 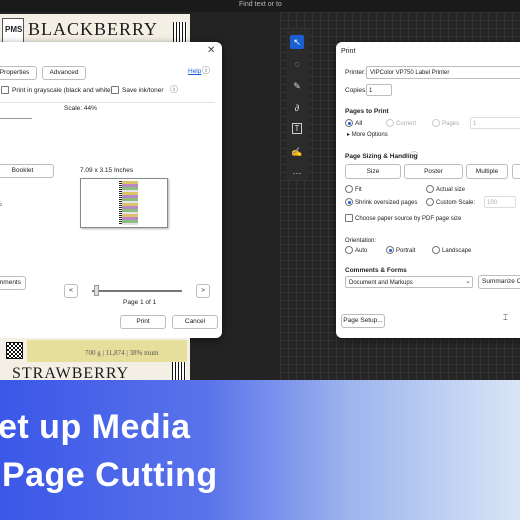 What do you see at coordinates (348, 51) in the screenshot?
I see `dialog-title: Print` at bounding box center [348, 51].